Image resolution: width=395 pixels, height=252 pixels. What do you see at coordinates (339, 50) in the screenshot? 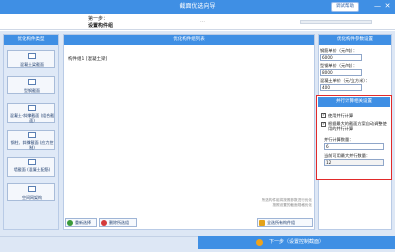
I see `rebar-price-label: 钢筋单价（元/吨）：` at bounding box center [339, 50].